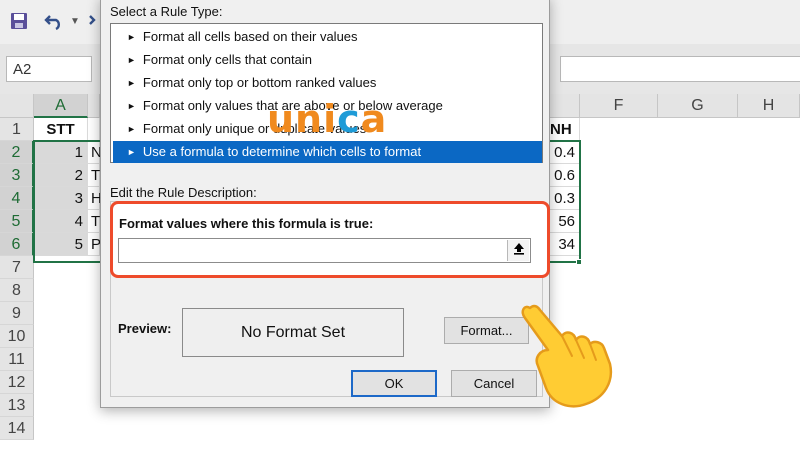 The image size is (800, 450). I want to click on rule-type-item: ► Format only cells that contain, so click(327, 60).